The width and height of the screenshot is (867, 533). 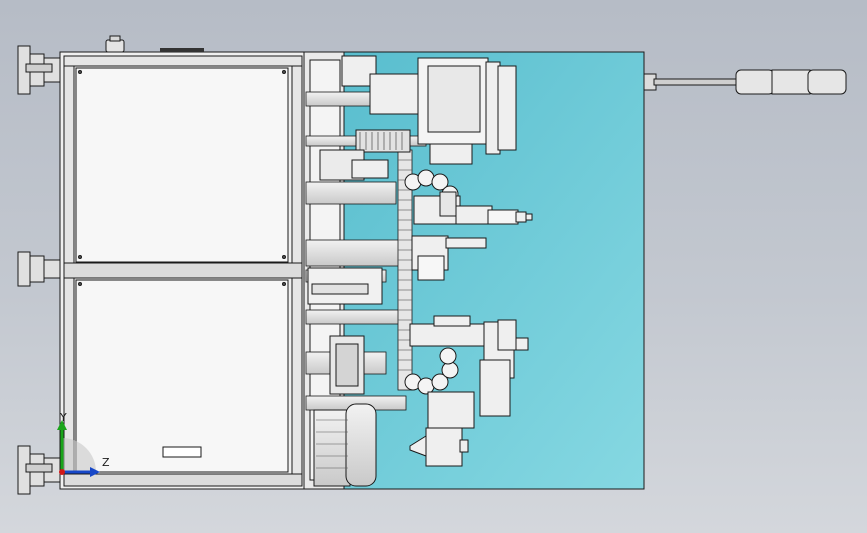 I want to click on door-handle, so click(x=182, y=452).